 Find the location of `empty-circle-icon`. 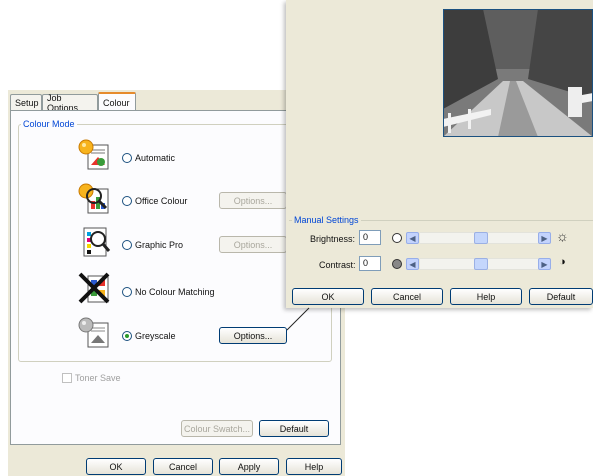

empty-circle-icon is located at coordinates (397, 238).